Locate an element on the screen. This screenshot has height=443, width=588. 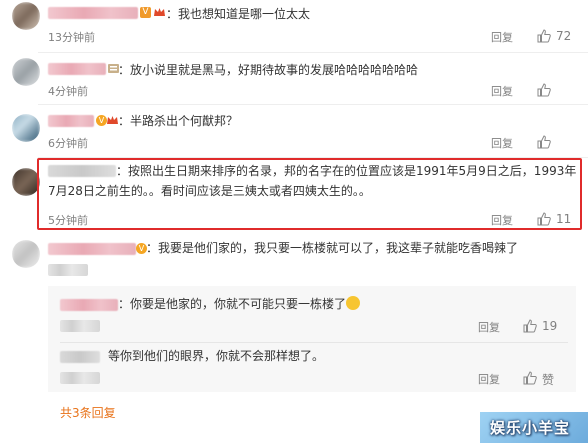
like-button: 19 is located at coordinates (542, 326).